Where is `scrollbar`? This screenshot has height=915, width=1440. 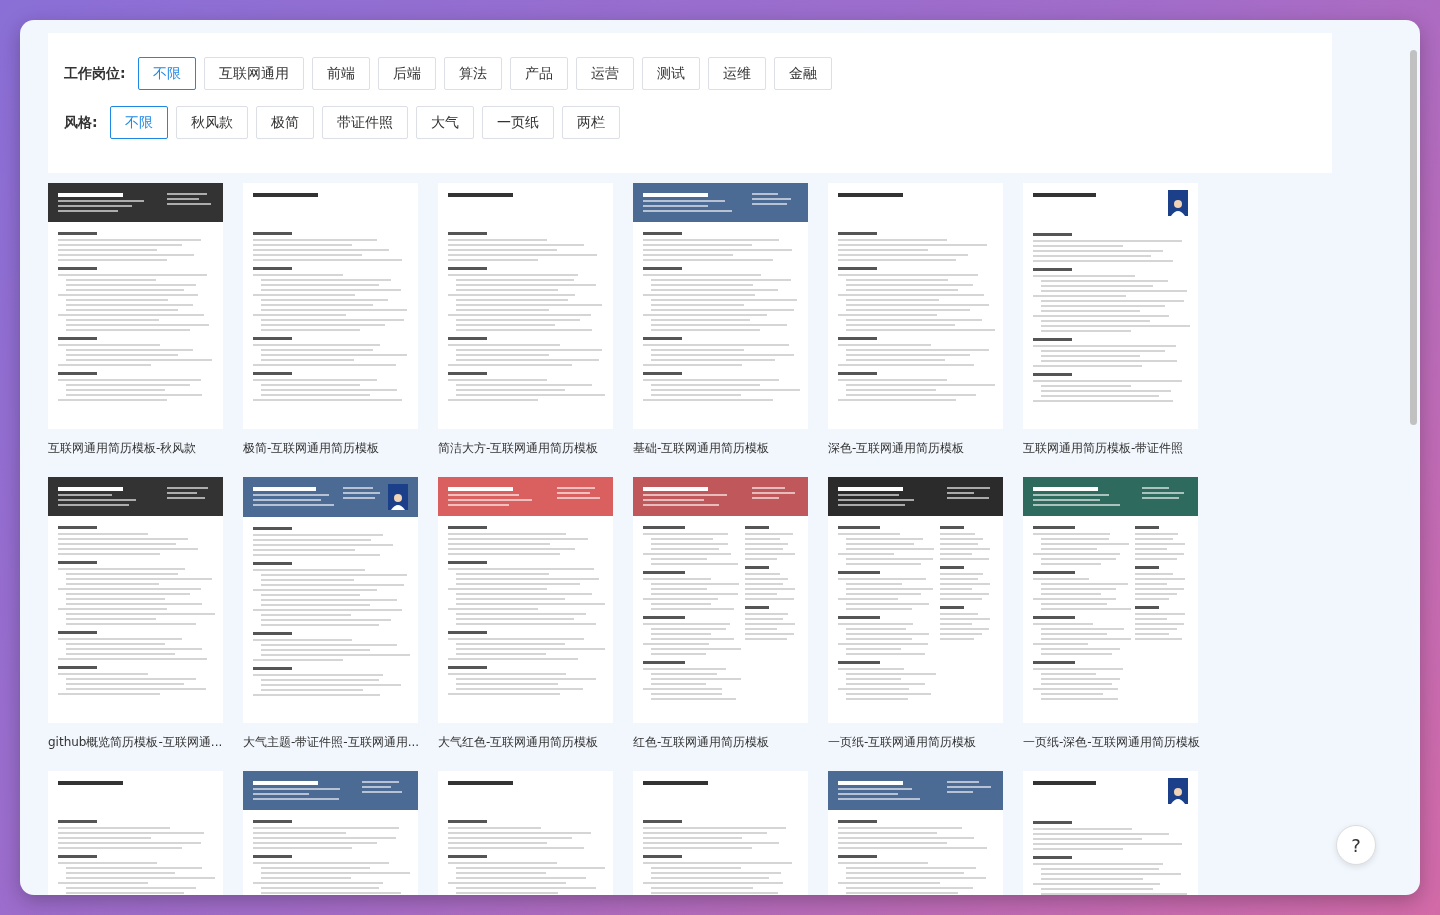
scrollbar is located at coordinates (1413, 237).